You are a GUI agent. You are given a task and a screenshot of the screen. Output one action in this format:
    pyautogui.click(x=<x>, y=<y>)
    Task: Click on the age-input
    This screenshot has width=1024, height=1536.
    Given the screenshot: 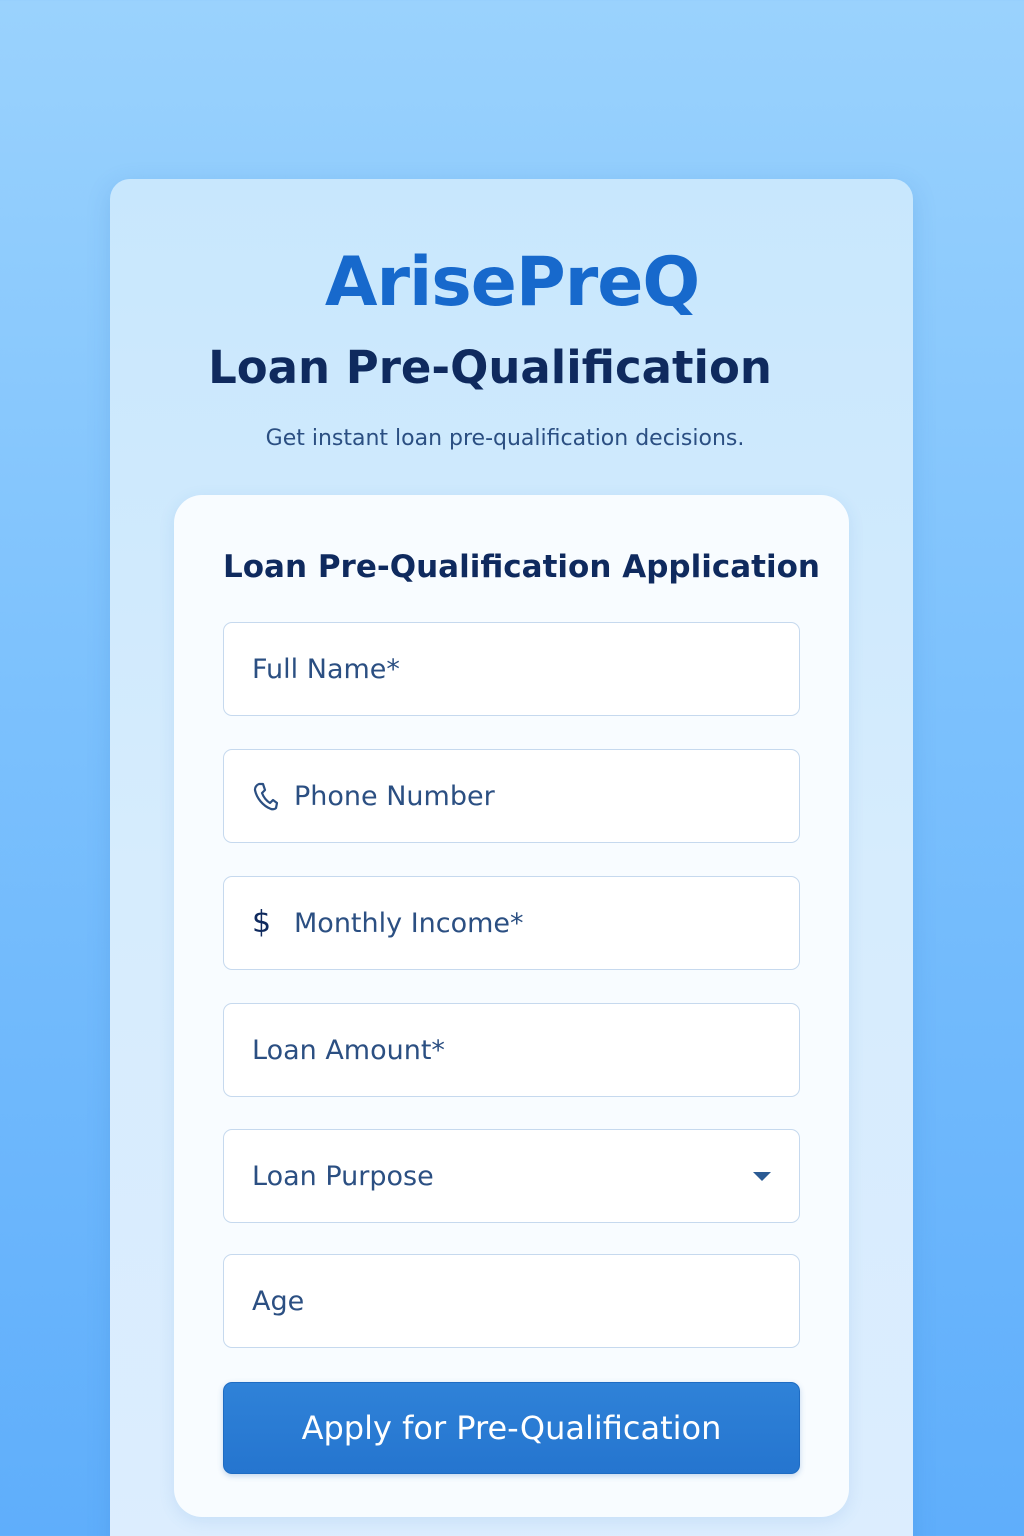 What is the action you would take?
    pyautogui.click(x=513, y=1301)
    